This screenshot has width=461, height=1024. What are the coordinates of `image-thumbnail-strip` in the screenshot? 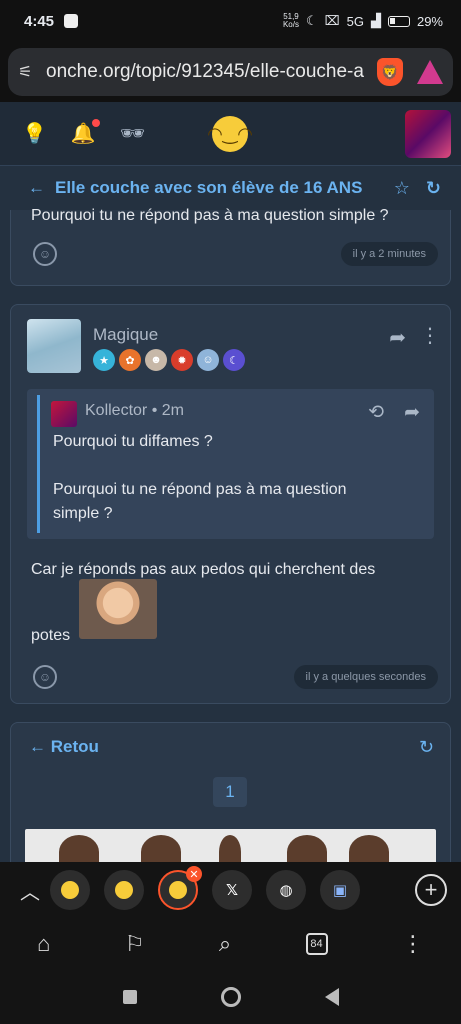 It's located at (230, 845).